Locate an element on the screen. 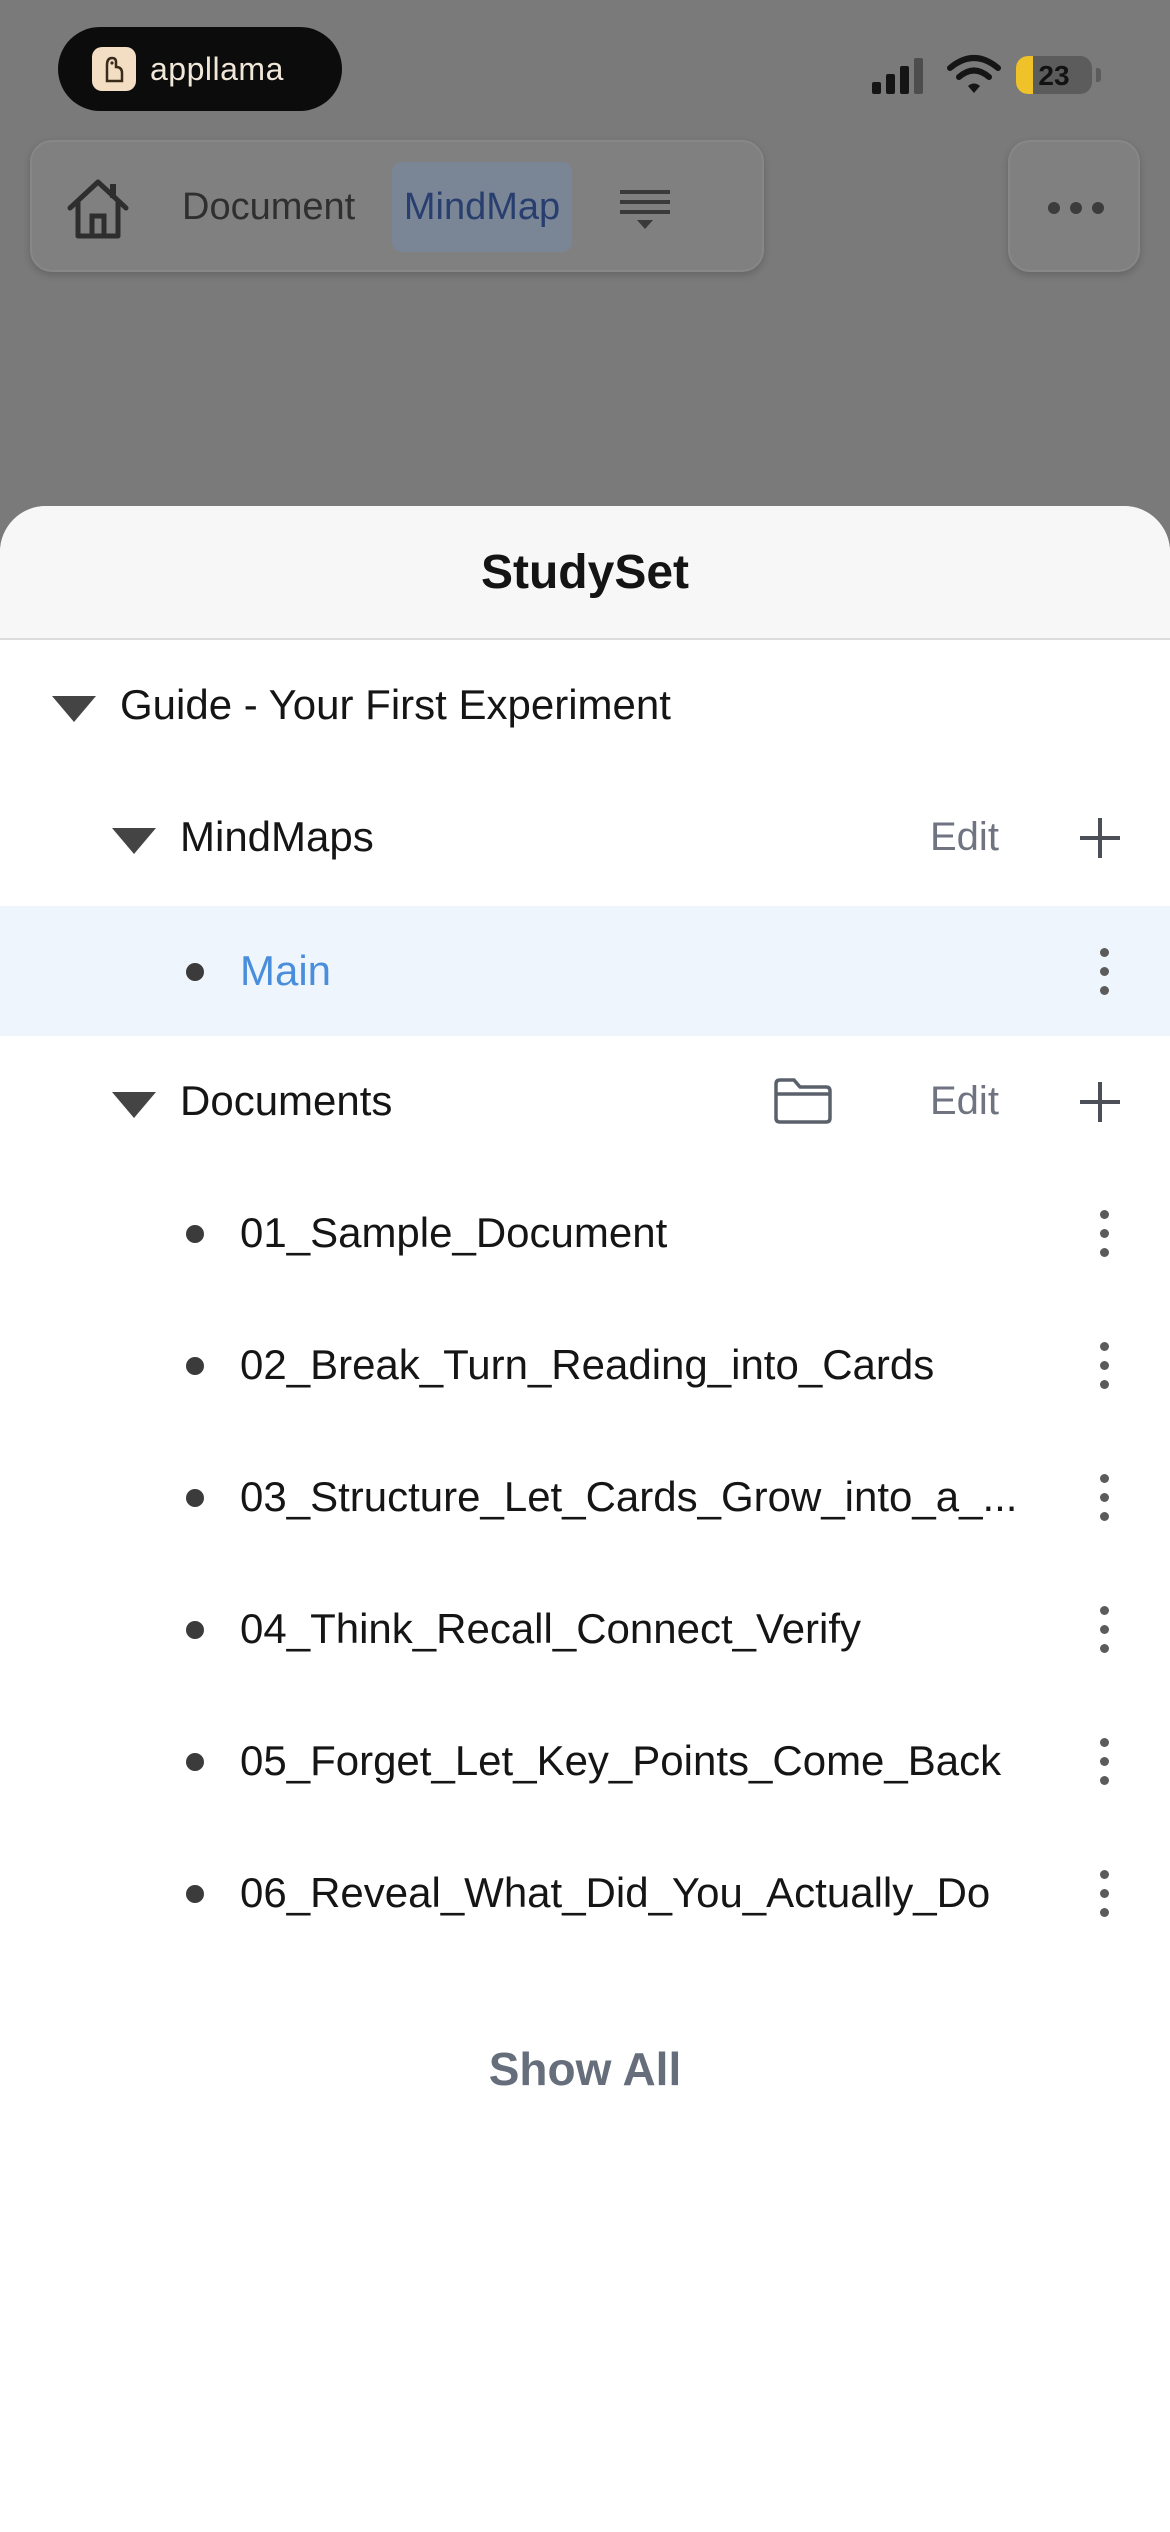 The width and height of the screenshot is (1170, 2532). list-item-mindmap-main: Main is located at coordinates (585, 971).